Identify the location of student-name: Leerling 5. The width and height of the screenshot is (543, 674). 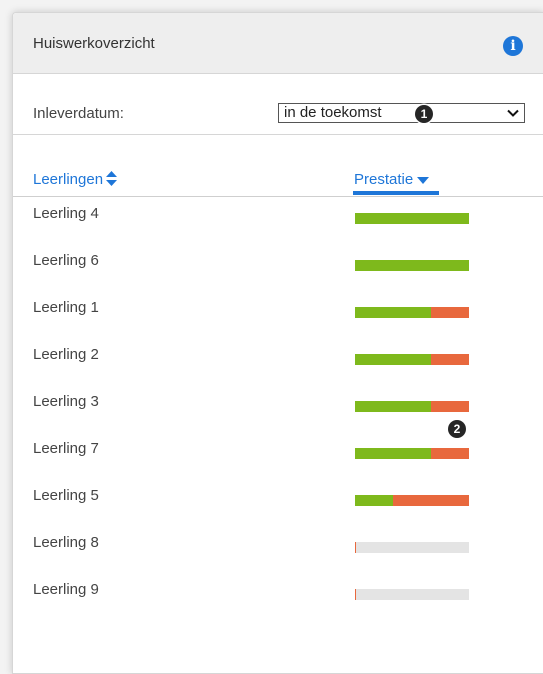
(66, 495).